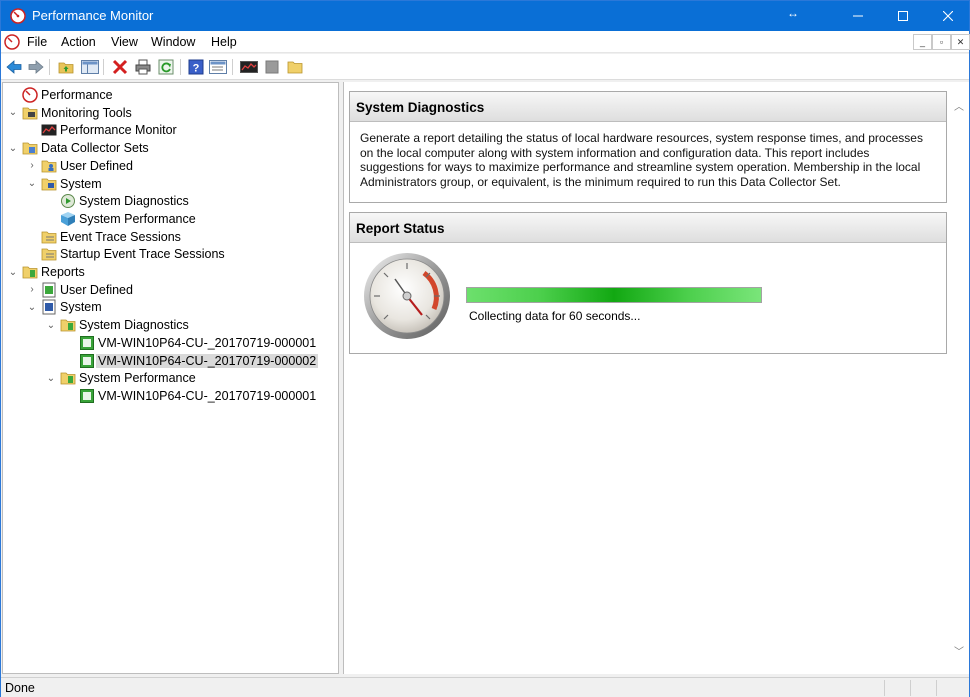 The image size is (970, 697). Describe the element at coordinates (96, 289) in the screenshot. I see `tree-item-label: User Defined` at that location.